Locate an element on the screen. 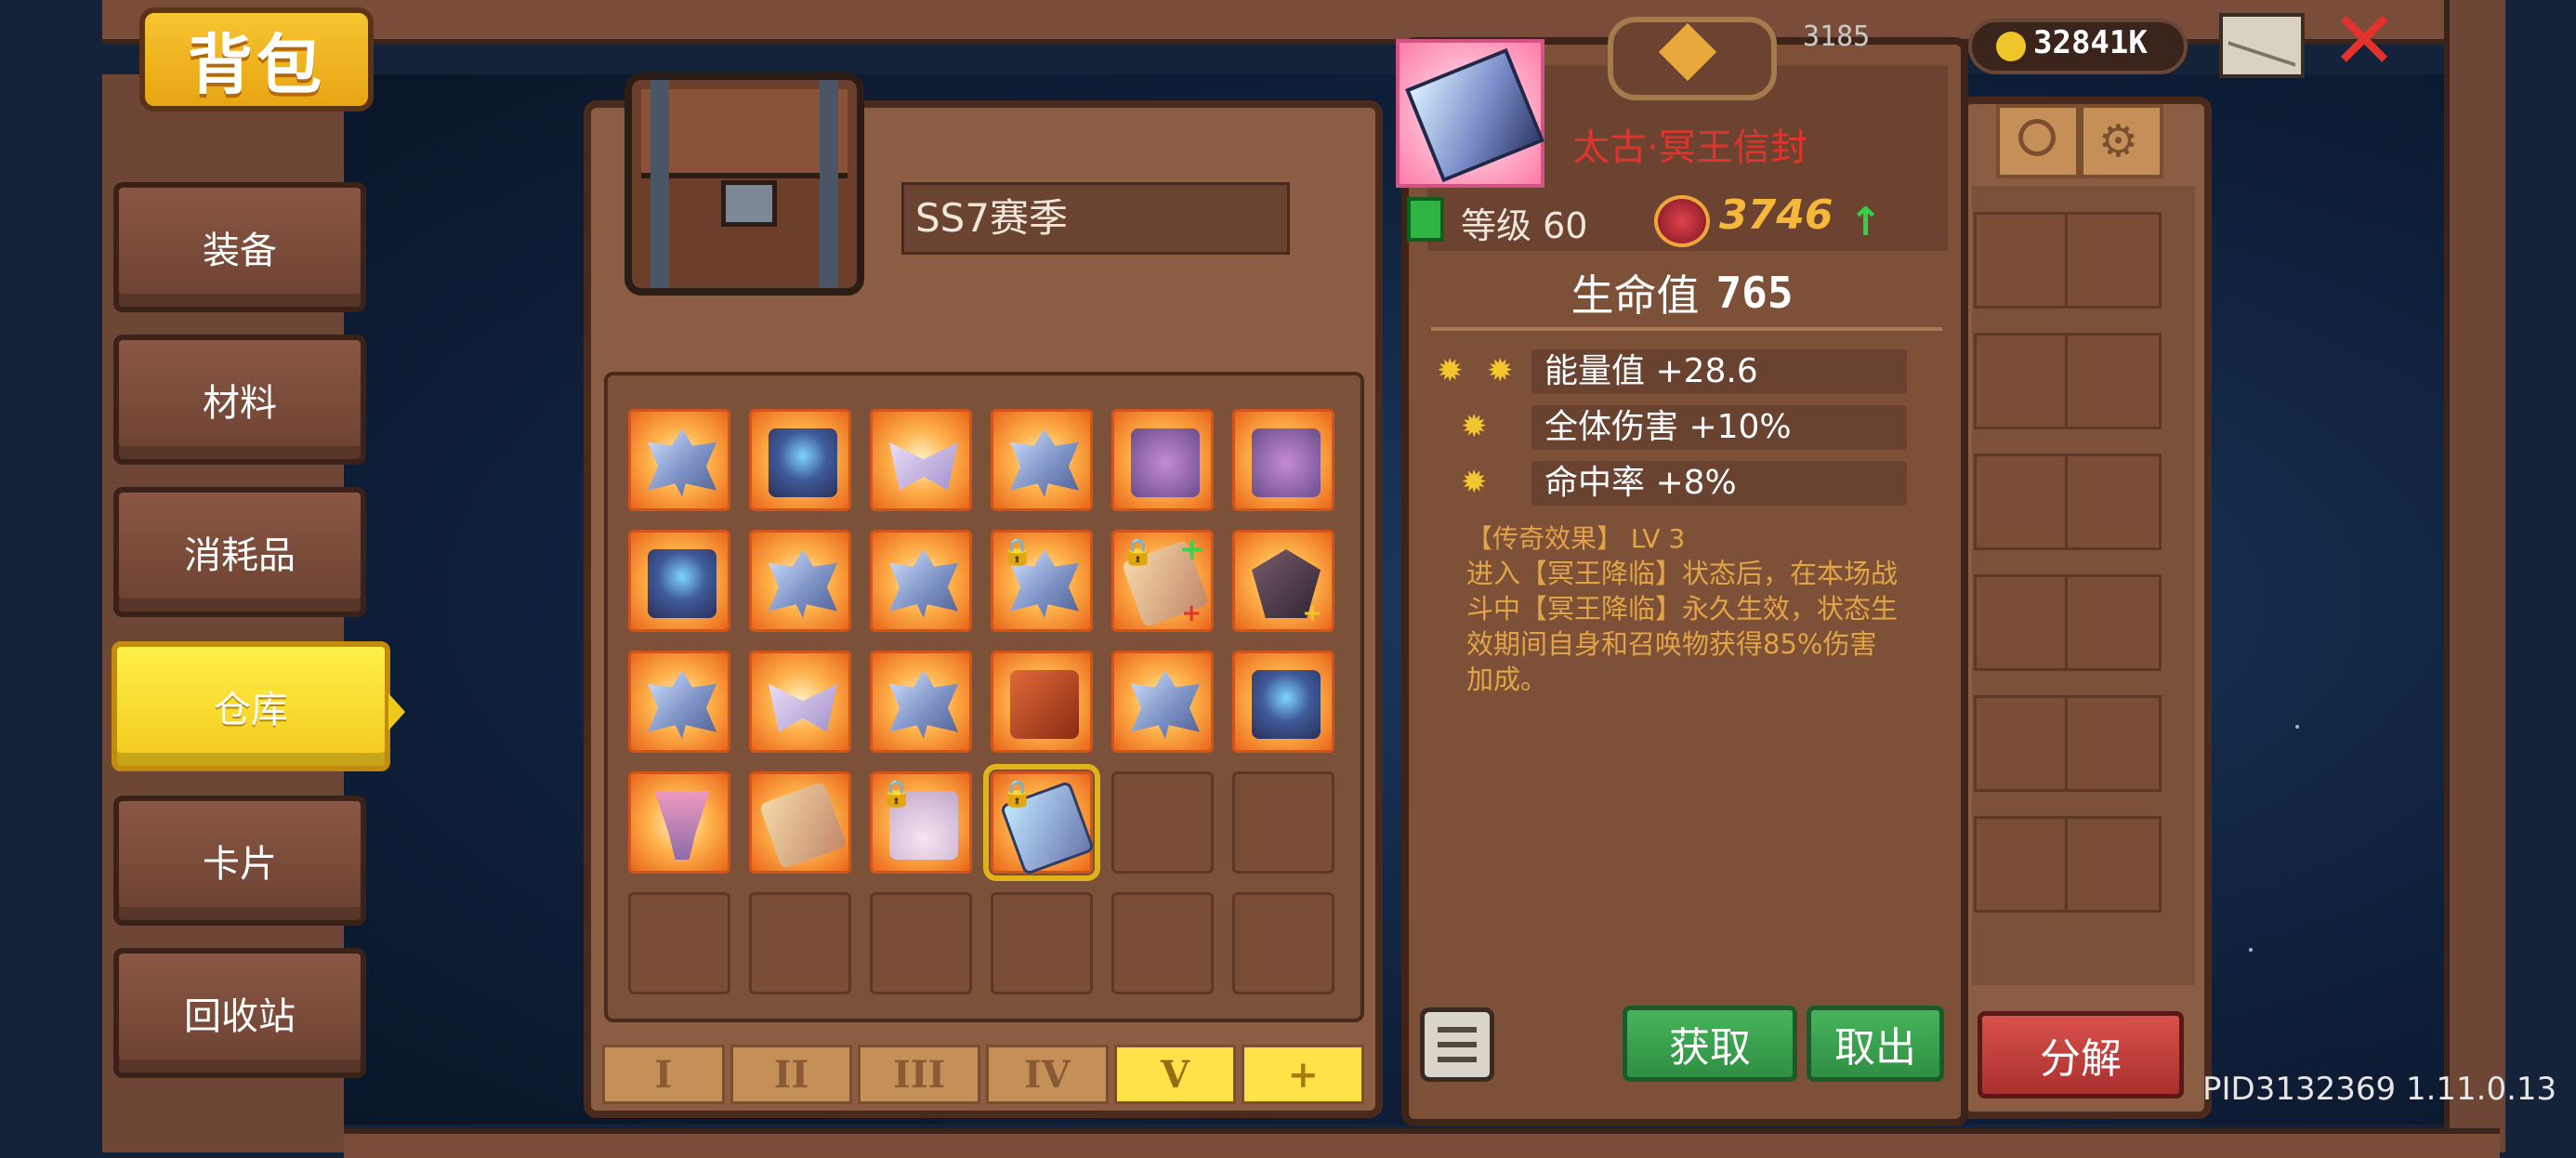  pot-tab is located at coordinates (2038, 141).